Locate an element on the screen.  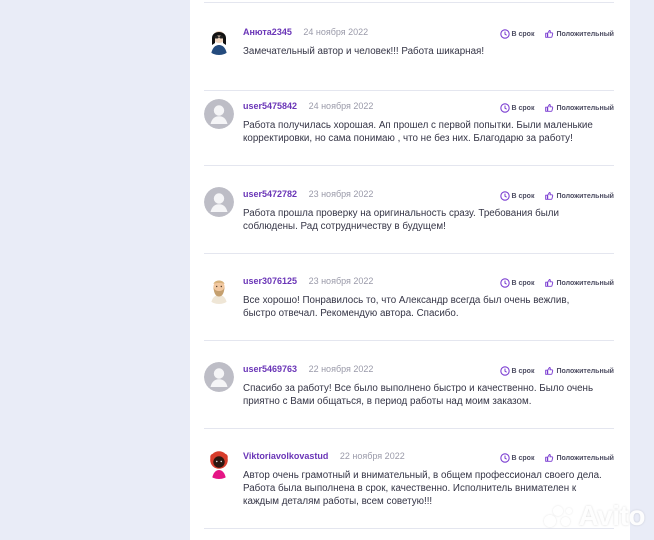
review-meta: user5472782 23 ноября 2022 is located at coordinates (308, 194).